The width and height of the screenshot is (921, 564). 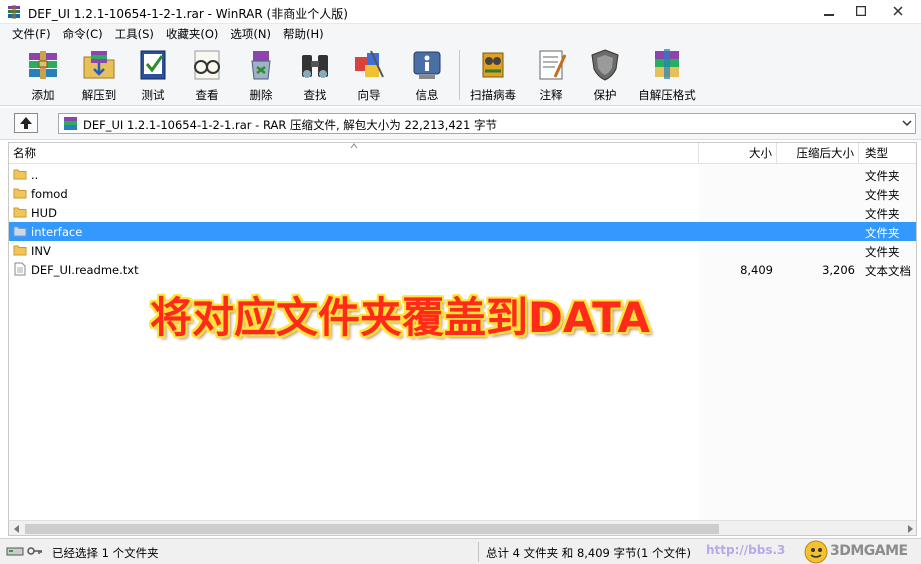 I want to click on winrar-app-icon, so click(x=14, y=12).